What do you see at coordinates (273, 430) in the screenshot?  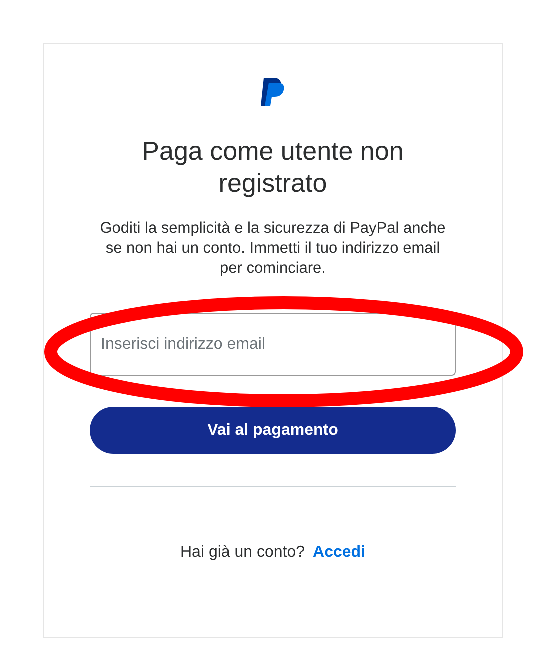 I see `checkout-button: Vai al pagamento` at bounding box center [273, 430].